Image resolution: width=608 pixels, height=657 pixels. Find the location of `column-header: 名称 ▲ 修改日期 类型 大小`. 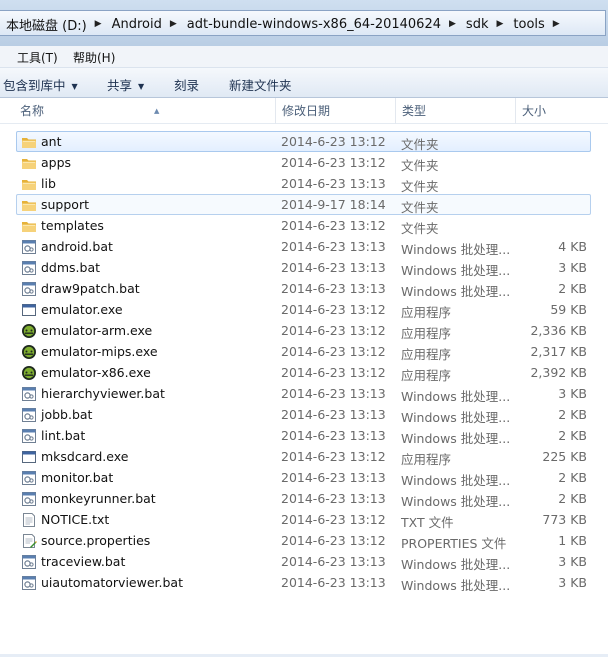

column-header: 名称 ▲ 修改日期 类型 大小 is located at coordinates (304, 111).